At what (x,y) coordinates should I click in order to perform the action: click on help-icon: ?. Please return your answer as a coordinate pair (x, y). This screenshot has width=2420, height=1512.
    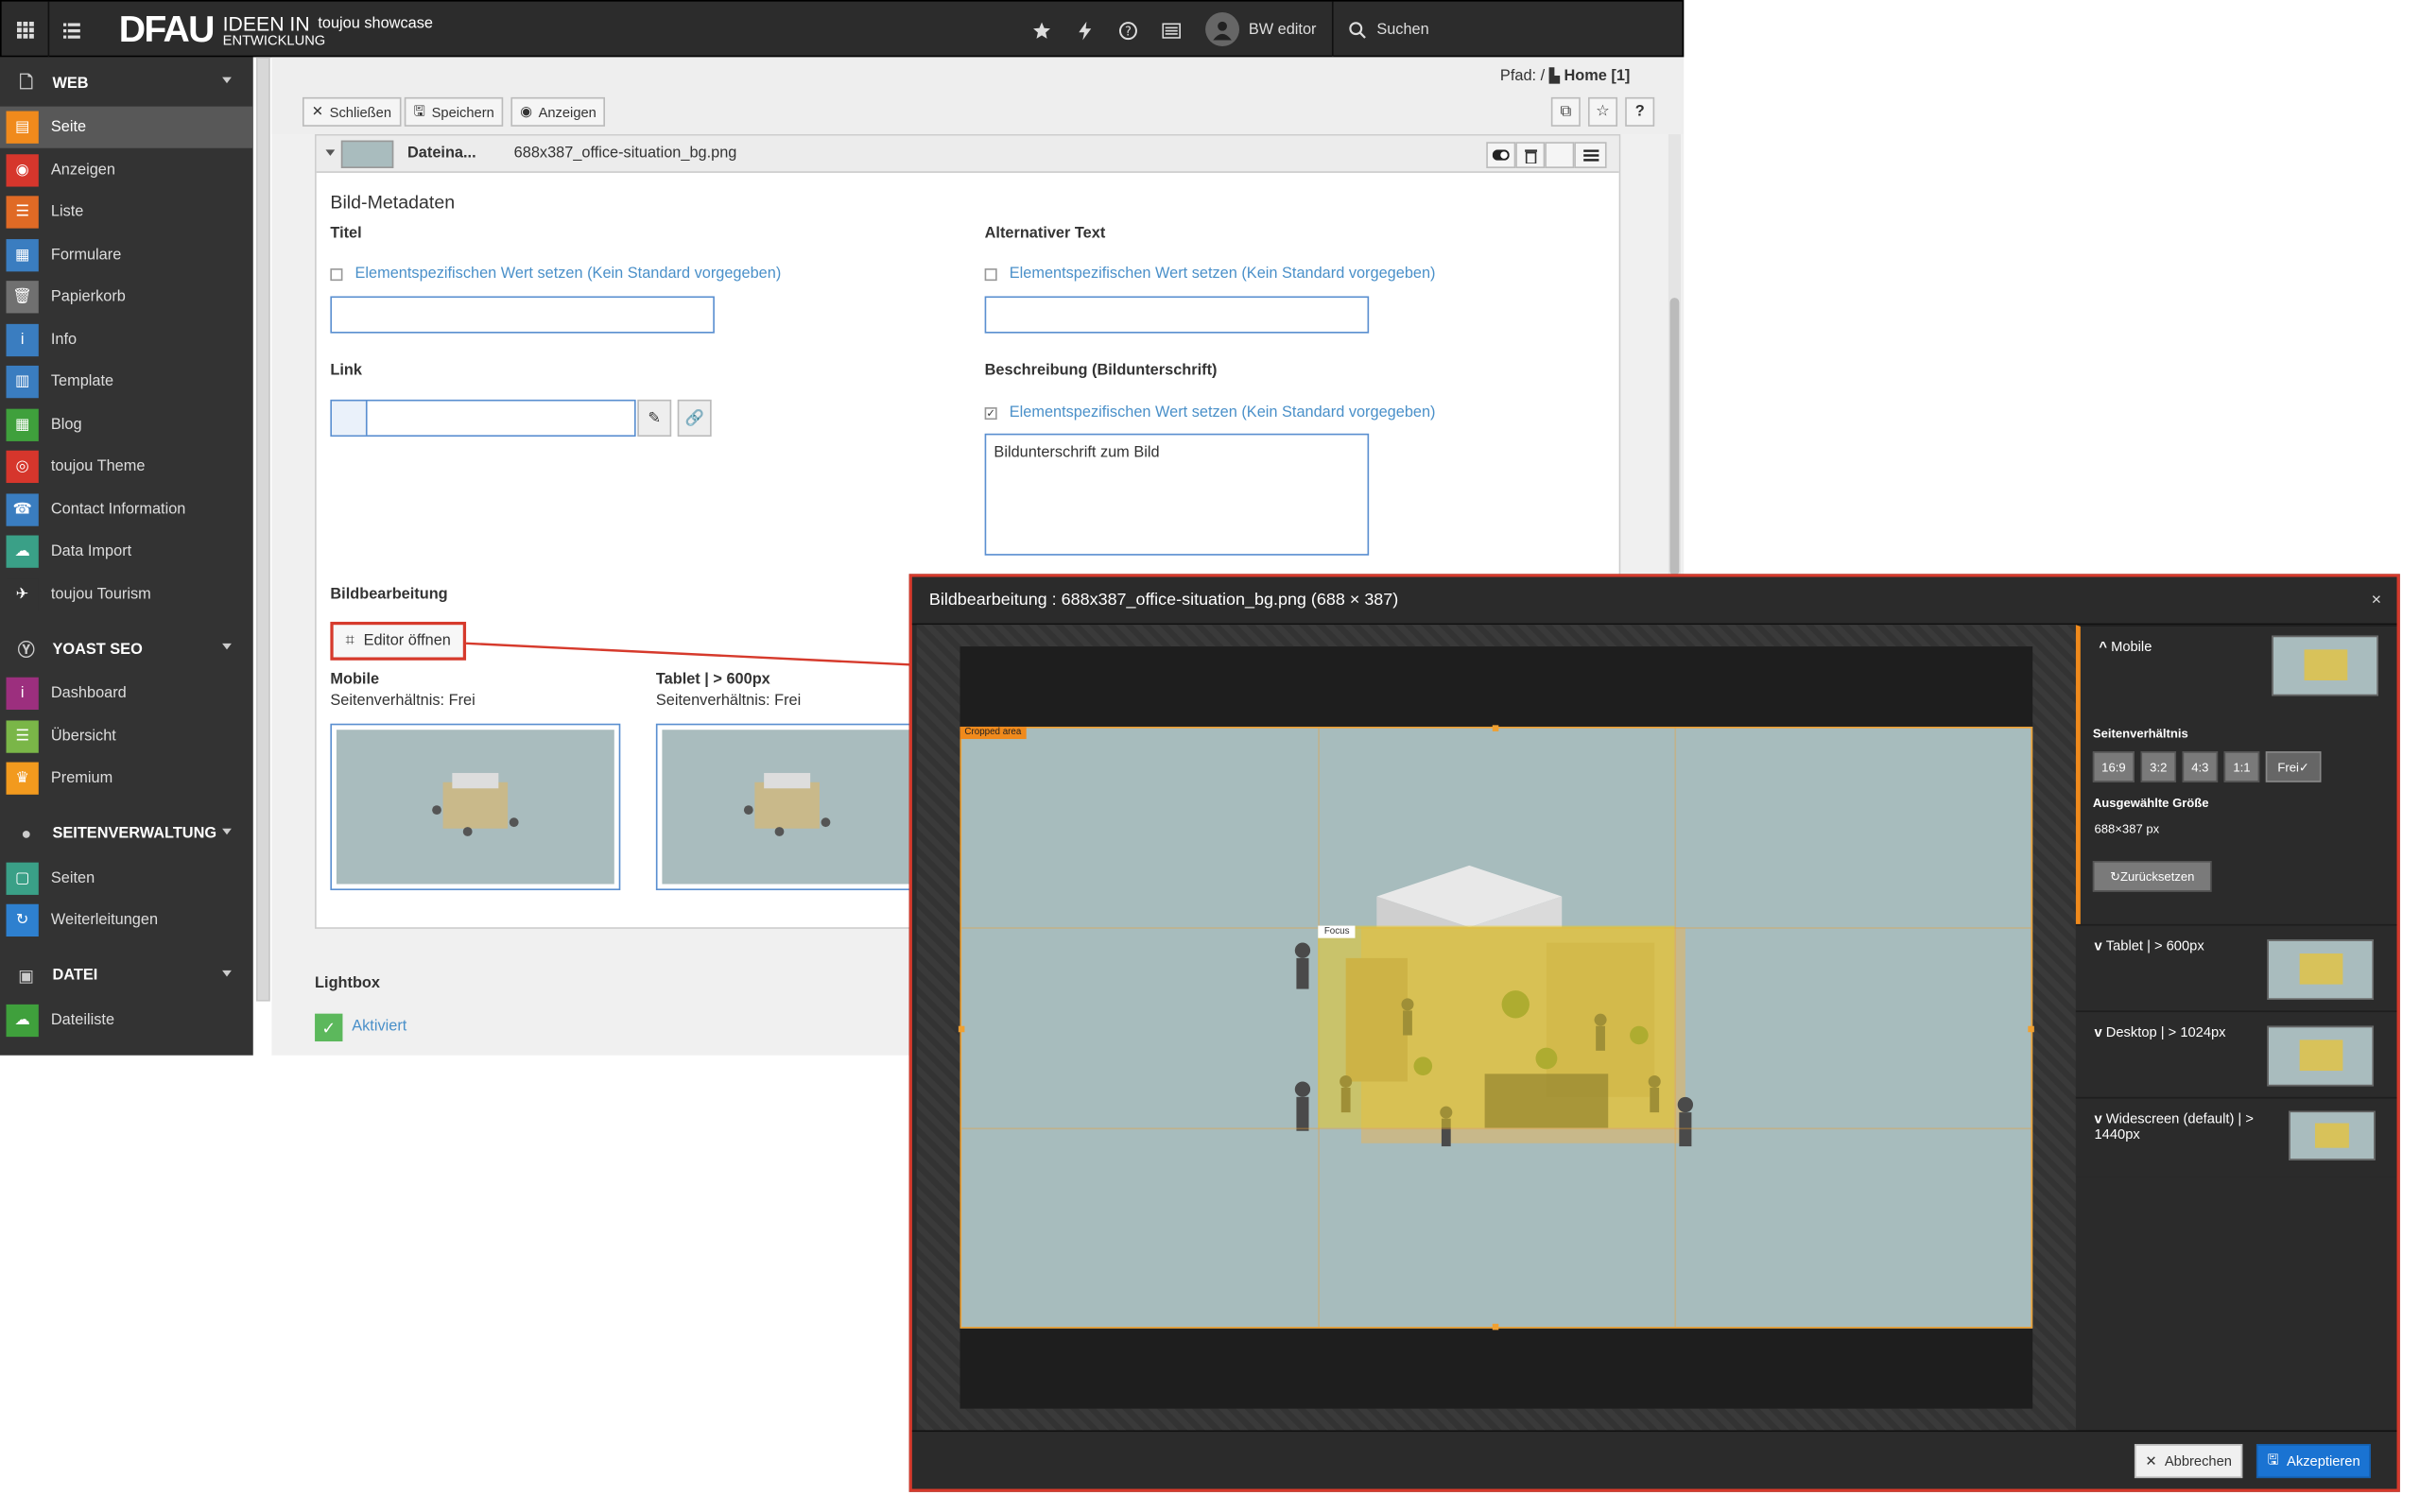
    Looking at the image, I should click on (1128, 30).